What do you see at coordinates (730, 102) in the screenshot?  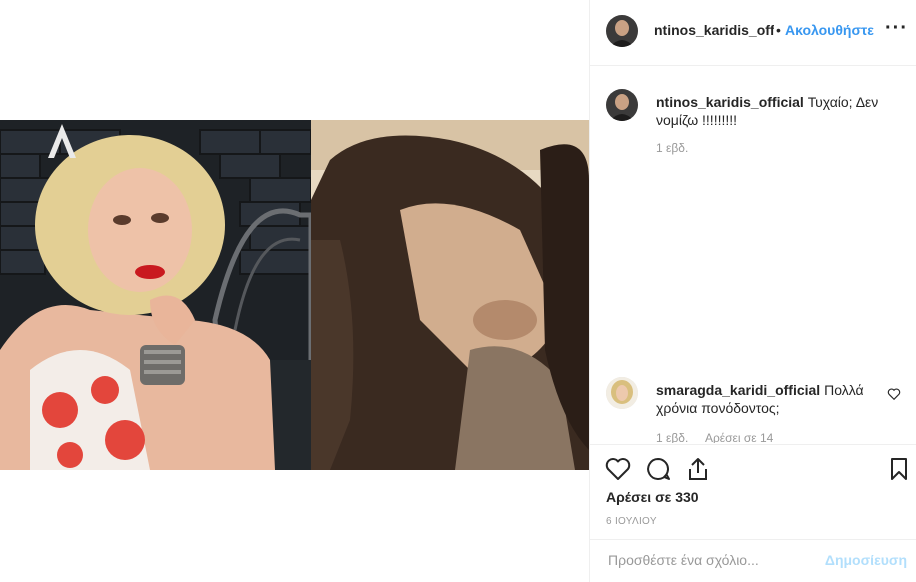 I see `comment-username: ntinos_karidis_official` at bounding box center [730, 102].